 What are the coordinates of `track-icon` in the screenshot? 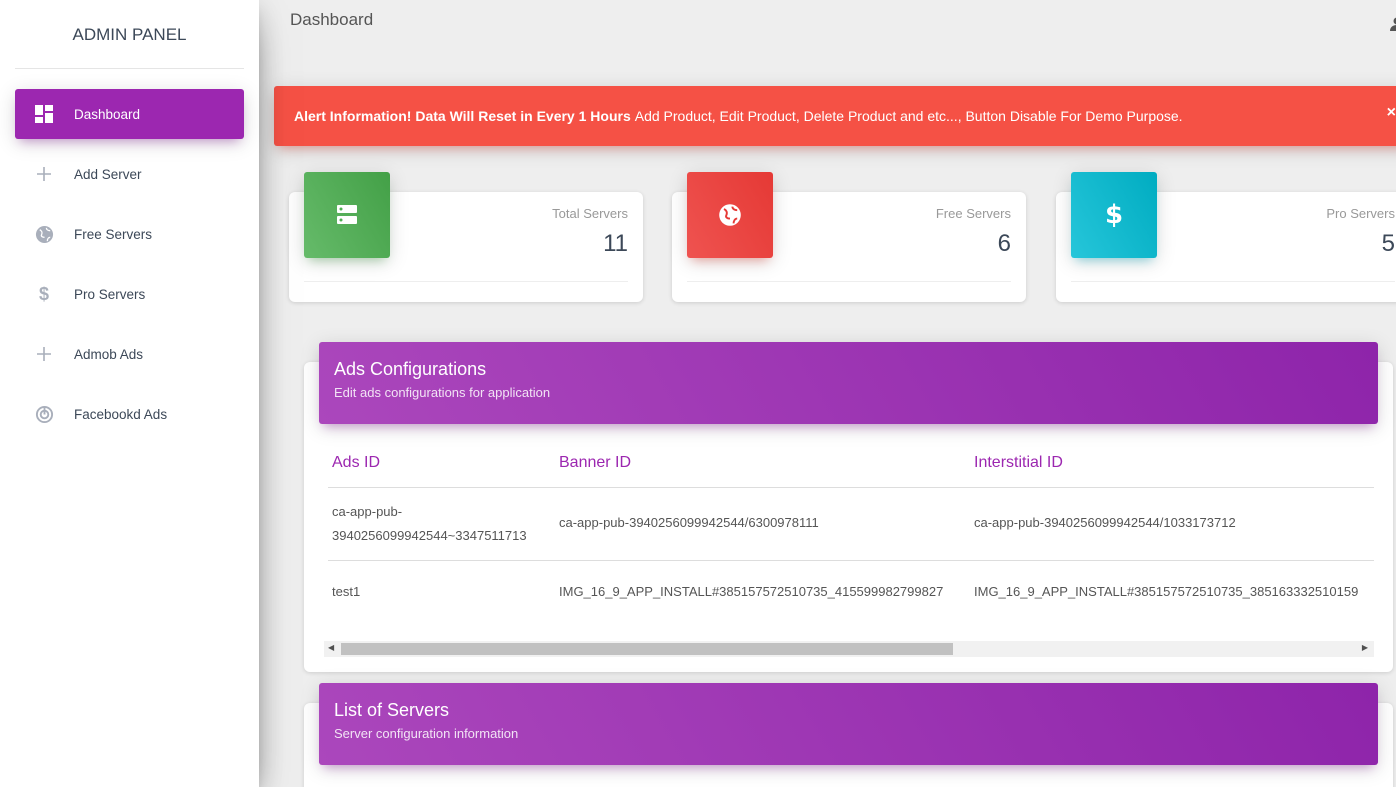 It's located at (44, 414).